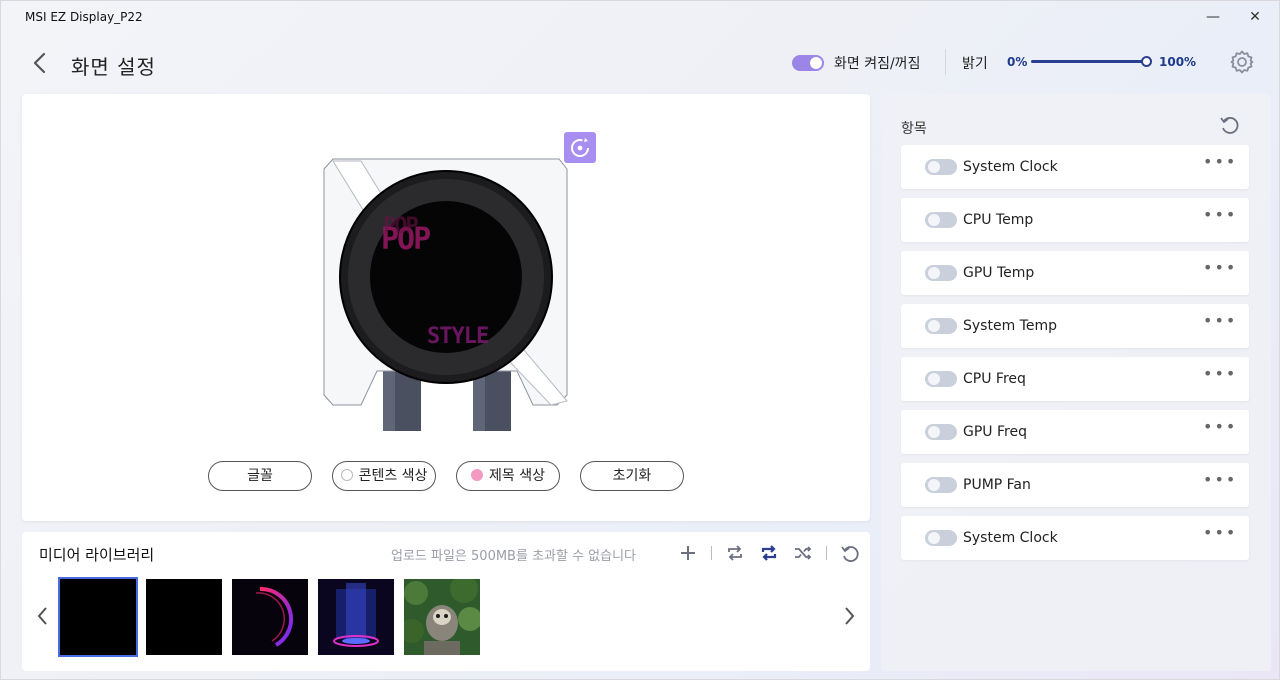 The image size is (1280, 680). I want to click on repeat-all-button, so click(735, 553).